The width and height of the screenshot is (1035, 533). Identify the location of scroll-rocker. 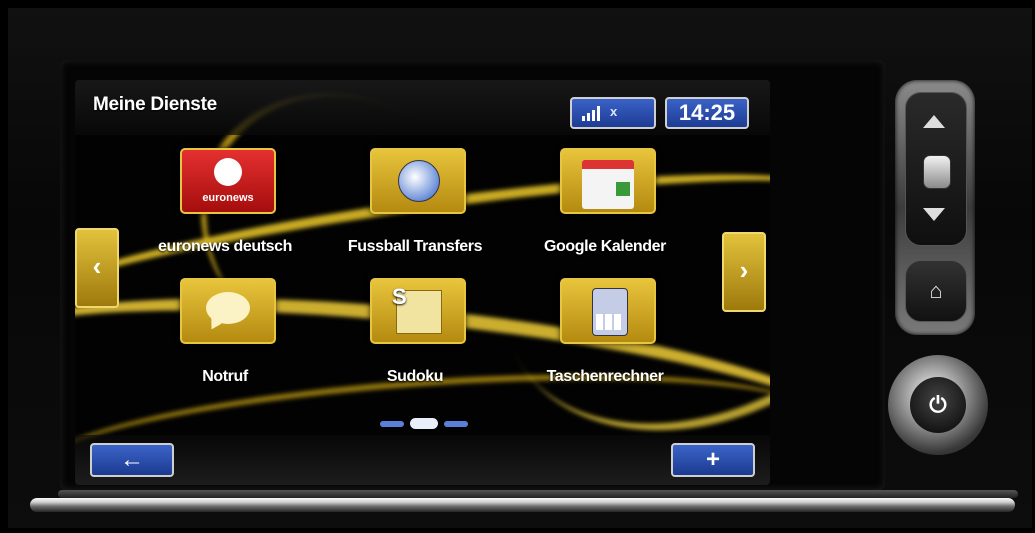
(936, 169).